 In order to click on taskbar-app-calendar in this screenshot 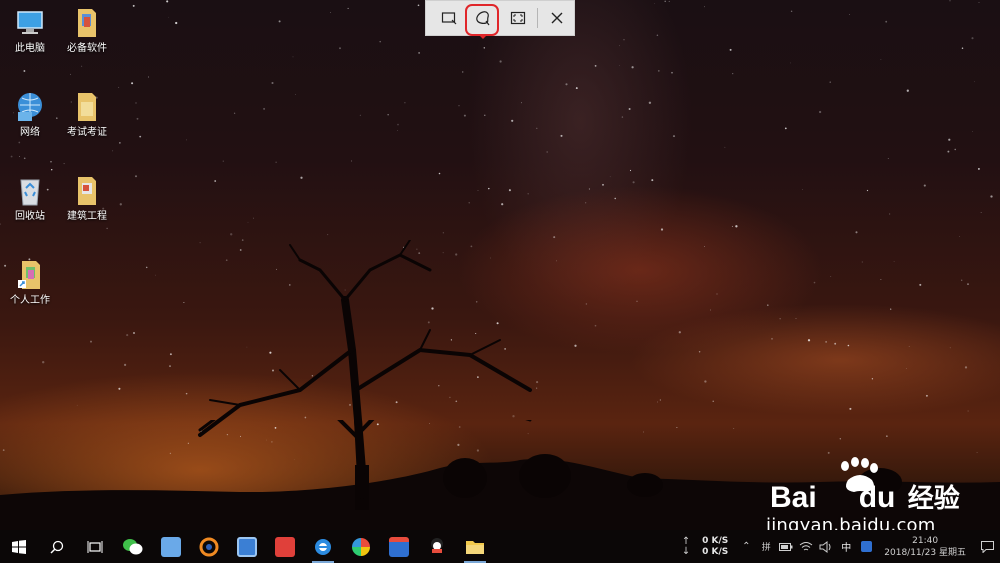, I will do `click(399, 546)`.